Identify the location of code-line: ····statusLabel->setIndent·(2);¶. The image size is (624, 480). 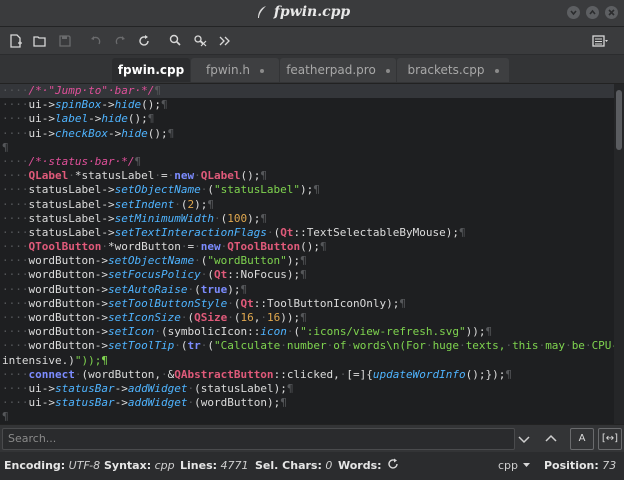
(108, 204).